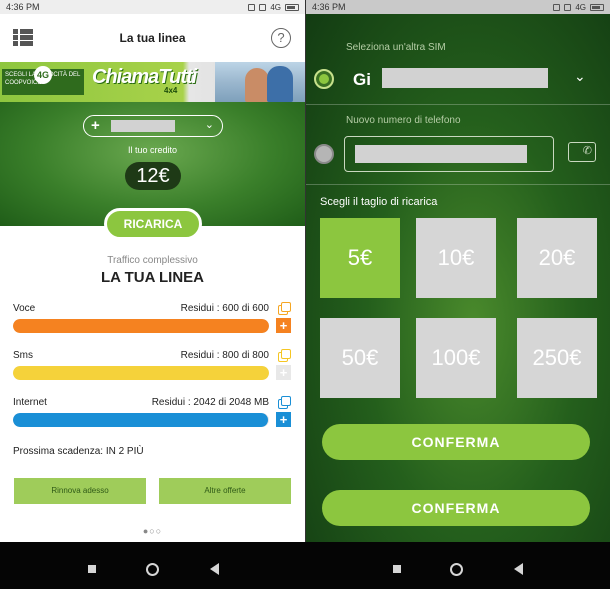  I want to click on amount-option: 250€, so click(557, 358).